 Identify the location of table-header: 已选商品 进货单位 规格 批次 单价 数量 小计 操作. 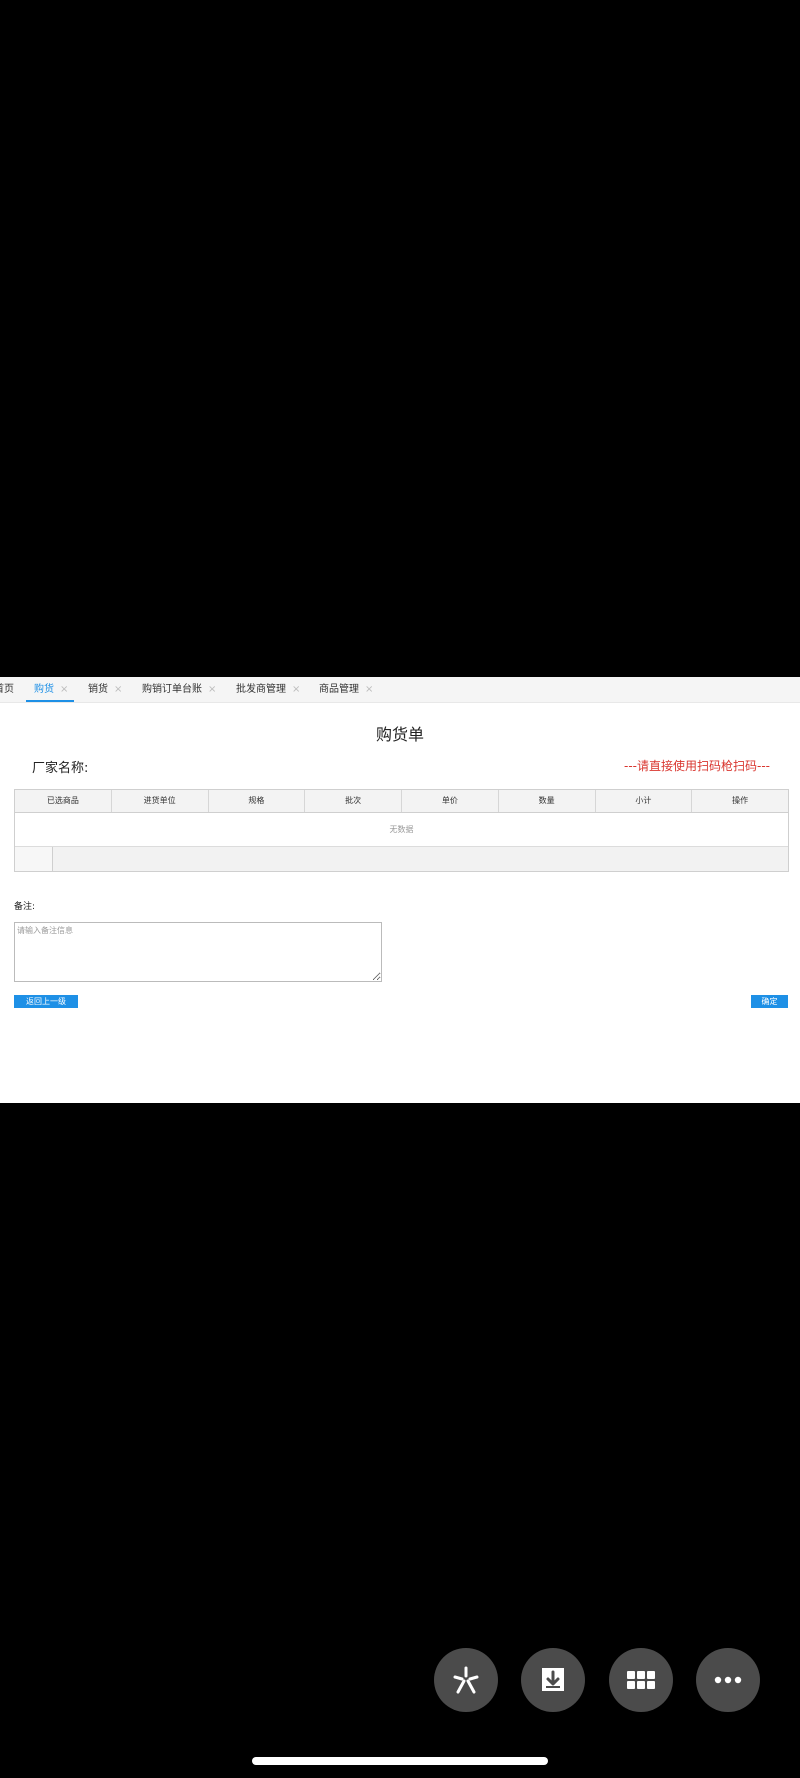
(401, 801).